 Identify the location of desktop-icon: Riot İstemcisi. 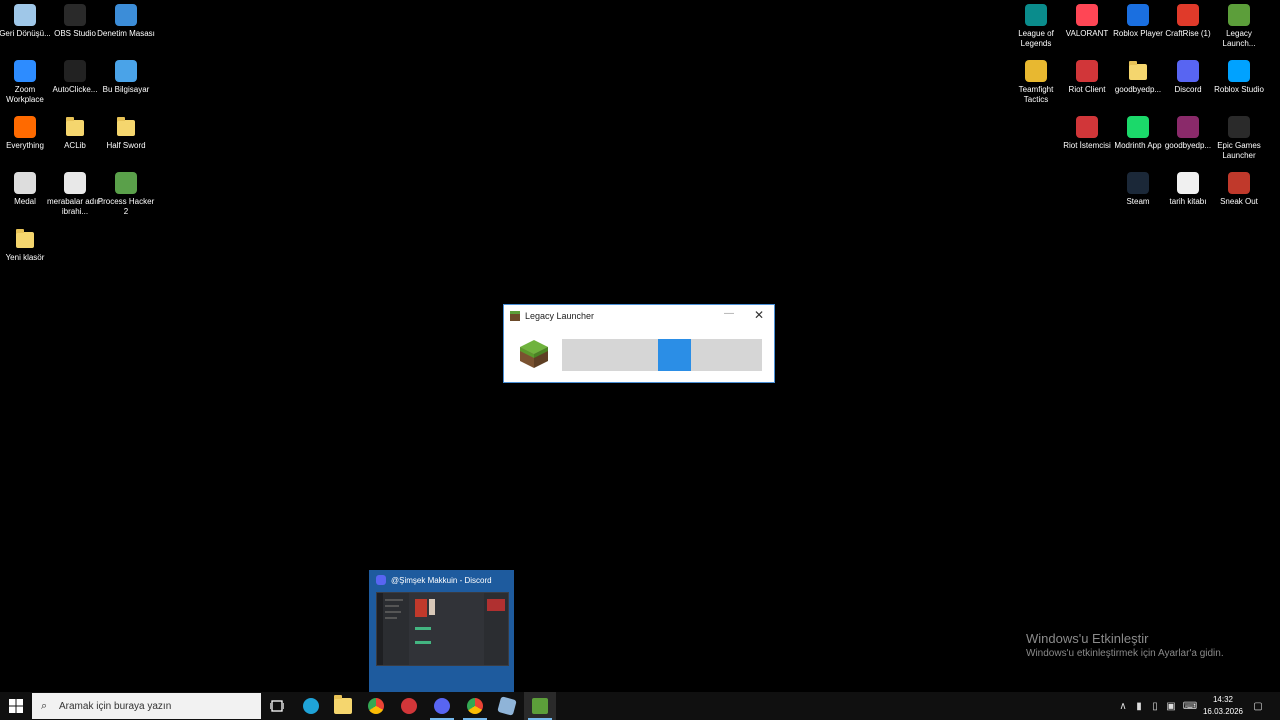
(1087, 133).